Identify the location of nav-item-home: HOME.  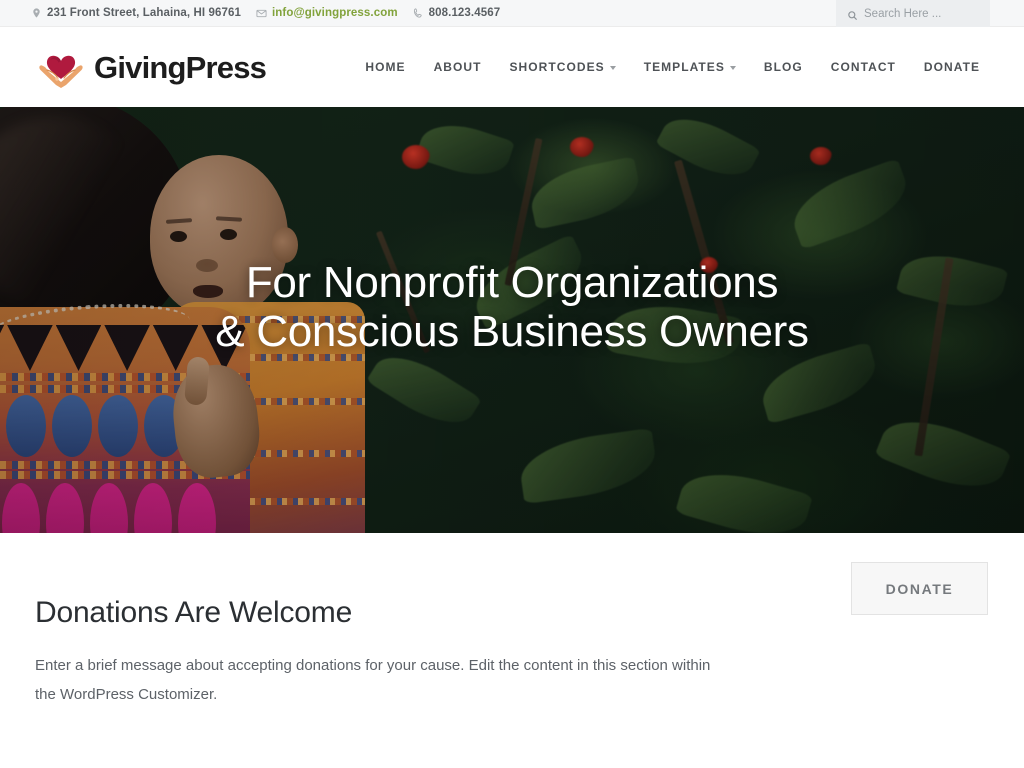
(385, 67).